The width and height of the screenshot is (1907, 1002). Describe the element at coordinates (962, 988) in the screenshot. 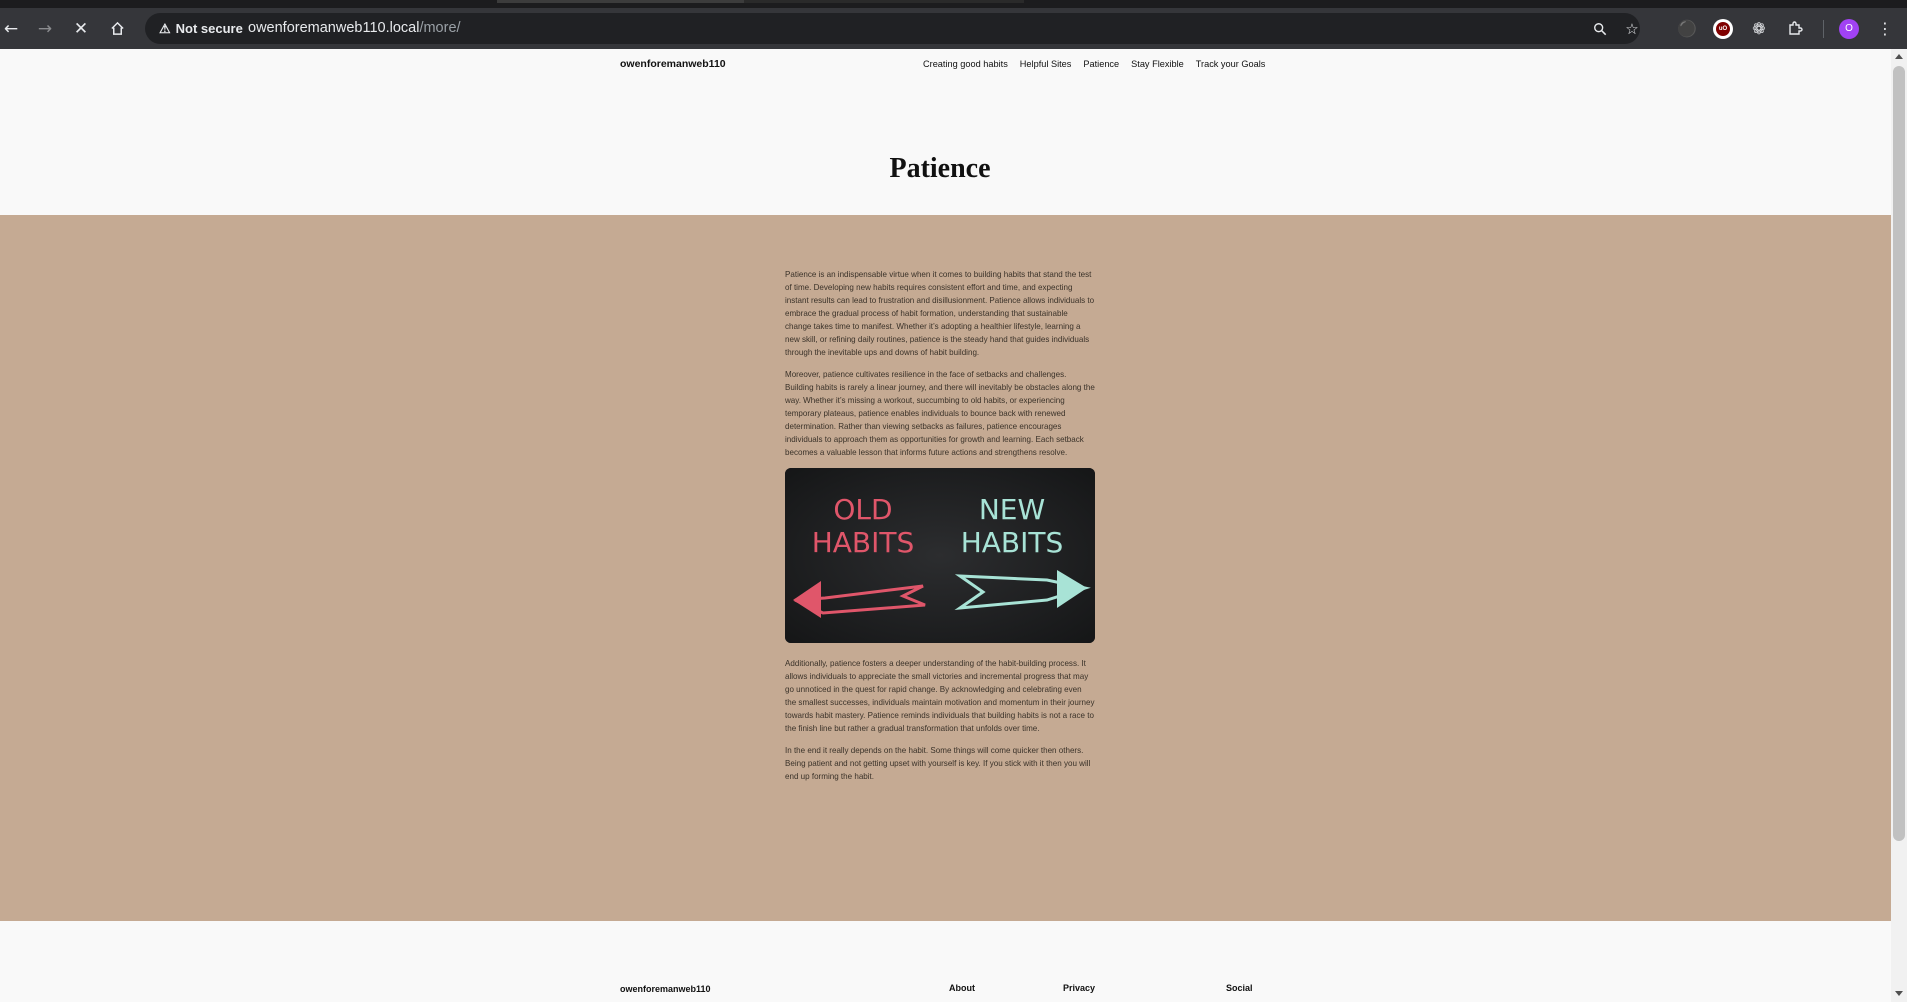

I see `footer-link-about: About` at that location.